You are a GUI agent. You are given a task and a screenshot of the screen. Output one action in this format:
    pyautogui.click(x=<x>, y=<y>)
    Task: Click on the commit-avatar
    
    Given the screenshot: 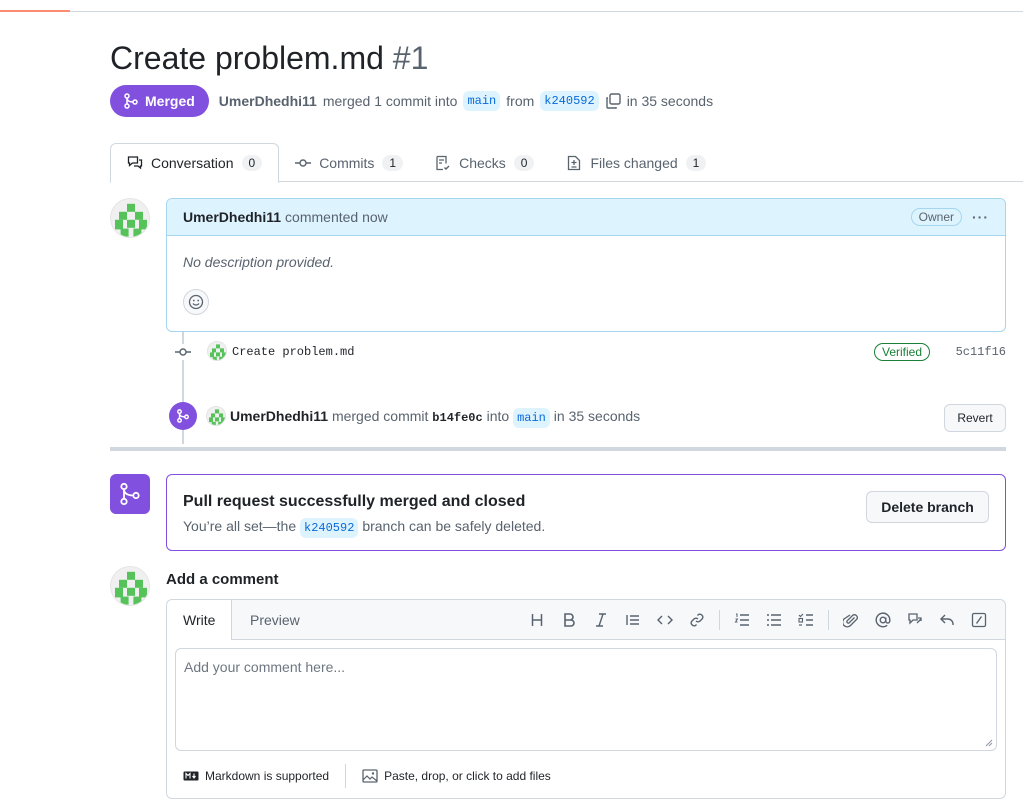 What is the action you would take?
    pyautogui.click(x=217, y=351)
    